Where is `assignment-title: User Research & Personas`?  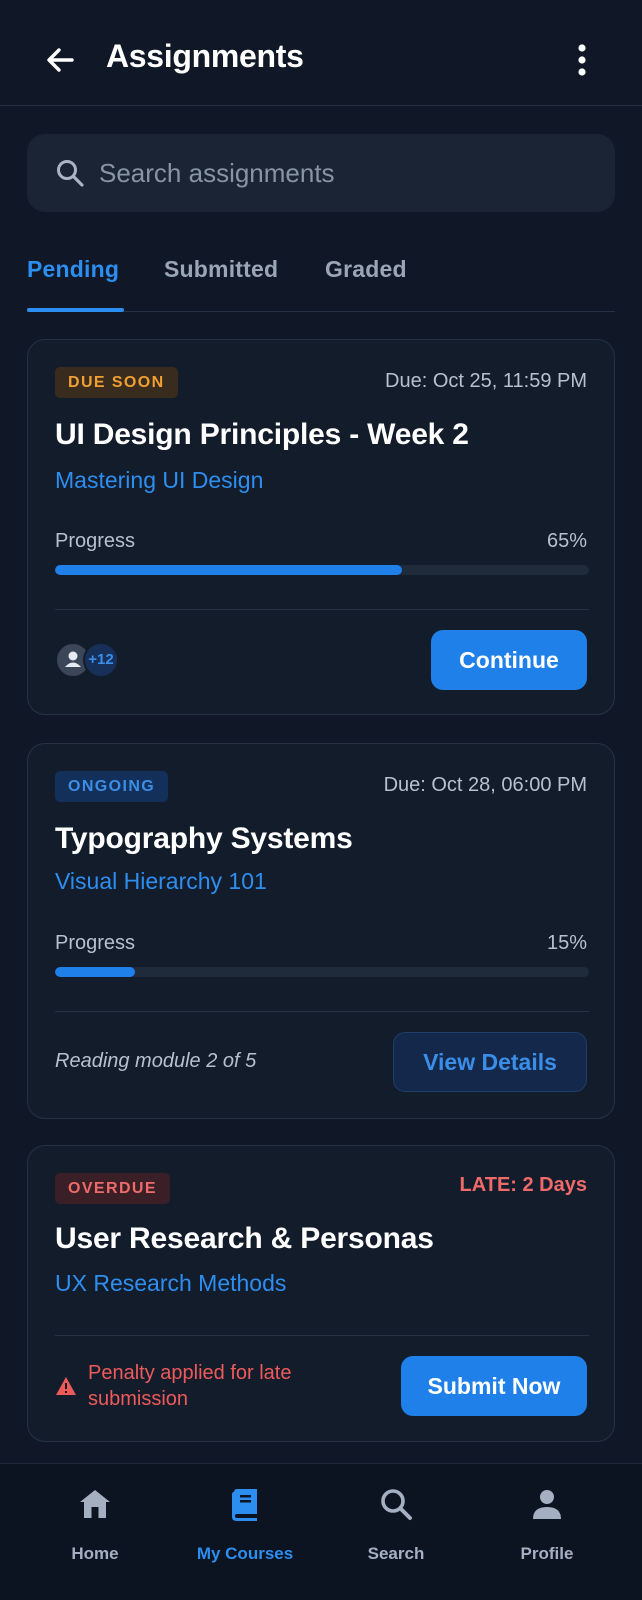
assignment-title: User Research & Personas is located at coordinates (244, 1238).